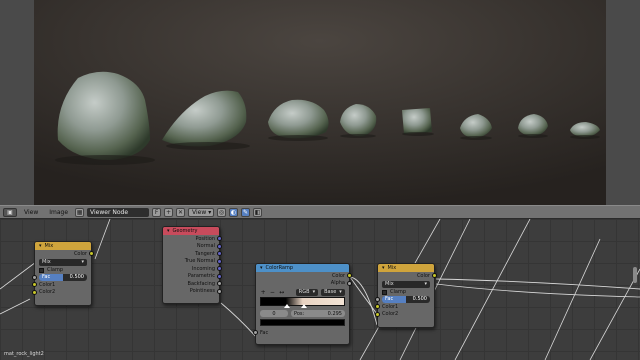 The height and width of the screenshot is (360, 640). What do you see at coordinates (47, 292) in the screenshot?
I see `color2-label: Color2` at bounding box center [47, 292].